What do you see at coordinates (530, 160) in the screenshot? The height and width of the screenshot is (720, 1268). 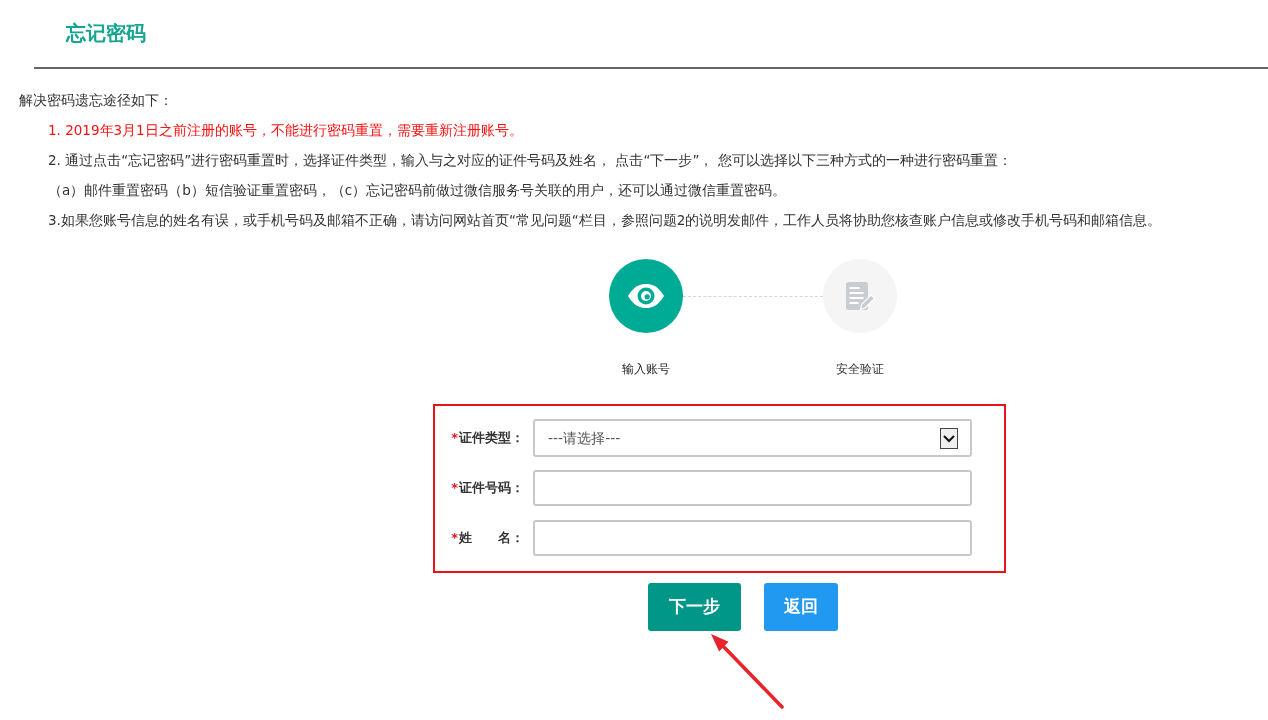 I see `instruction-text: 2. 通过点击“忘记密码”进行密码重置时，选择证件类型，输入与之对应的证件号码及姓名， 点击“下一步”， 您可以选择以下三种方式的一种进行密码重置：` at bounding box center [530, 160].